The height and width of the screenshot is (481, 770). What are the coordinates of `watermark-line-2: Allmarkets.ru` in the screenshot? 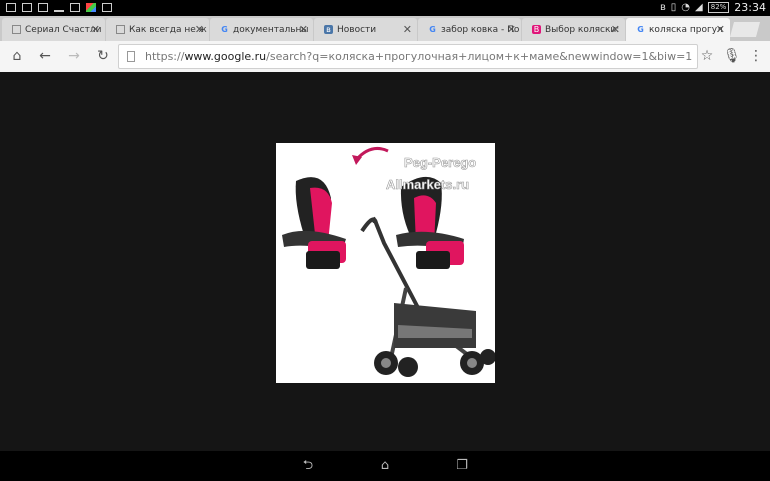 It's located at (427, 184).